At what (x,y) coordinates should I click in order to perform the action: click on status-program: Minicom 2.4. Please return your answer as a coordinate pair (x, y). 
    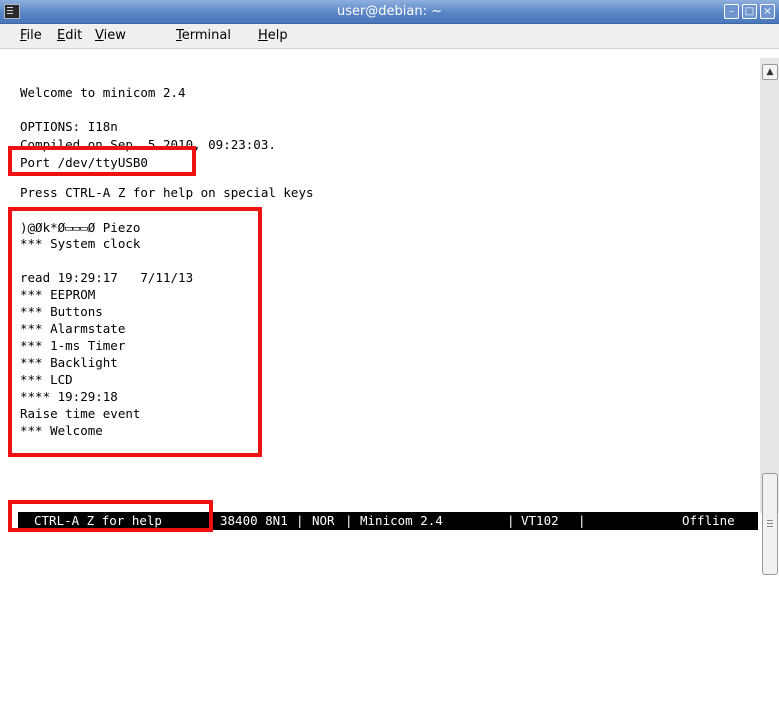
    Looking at the image, I should click on (401, 520).